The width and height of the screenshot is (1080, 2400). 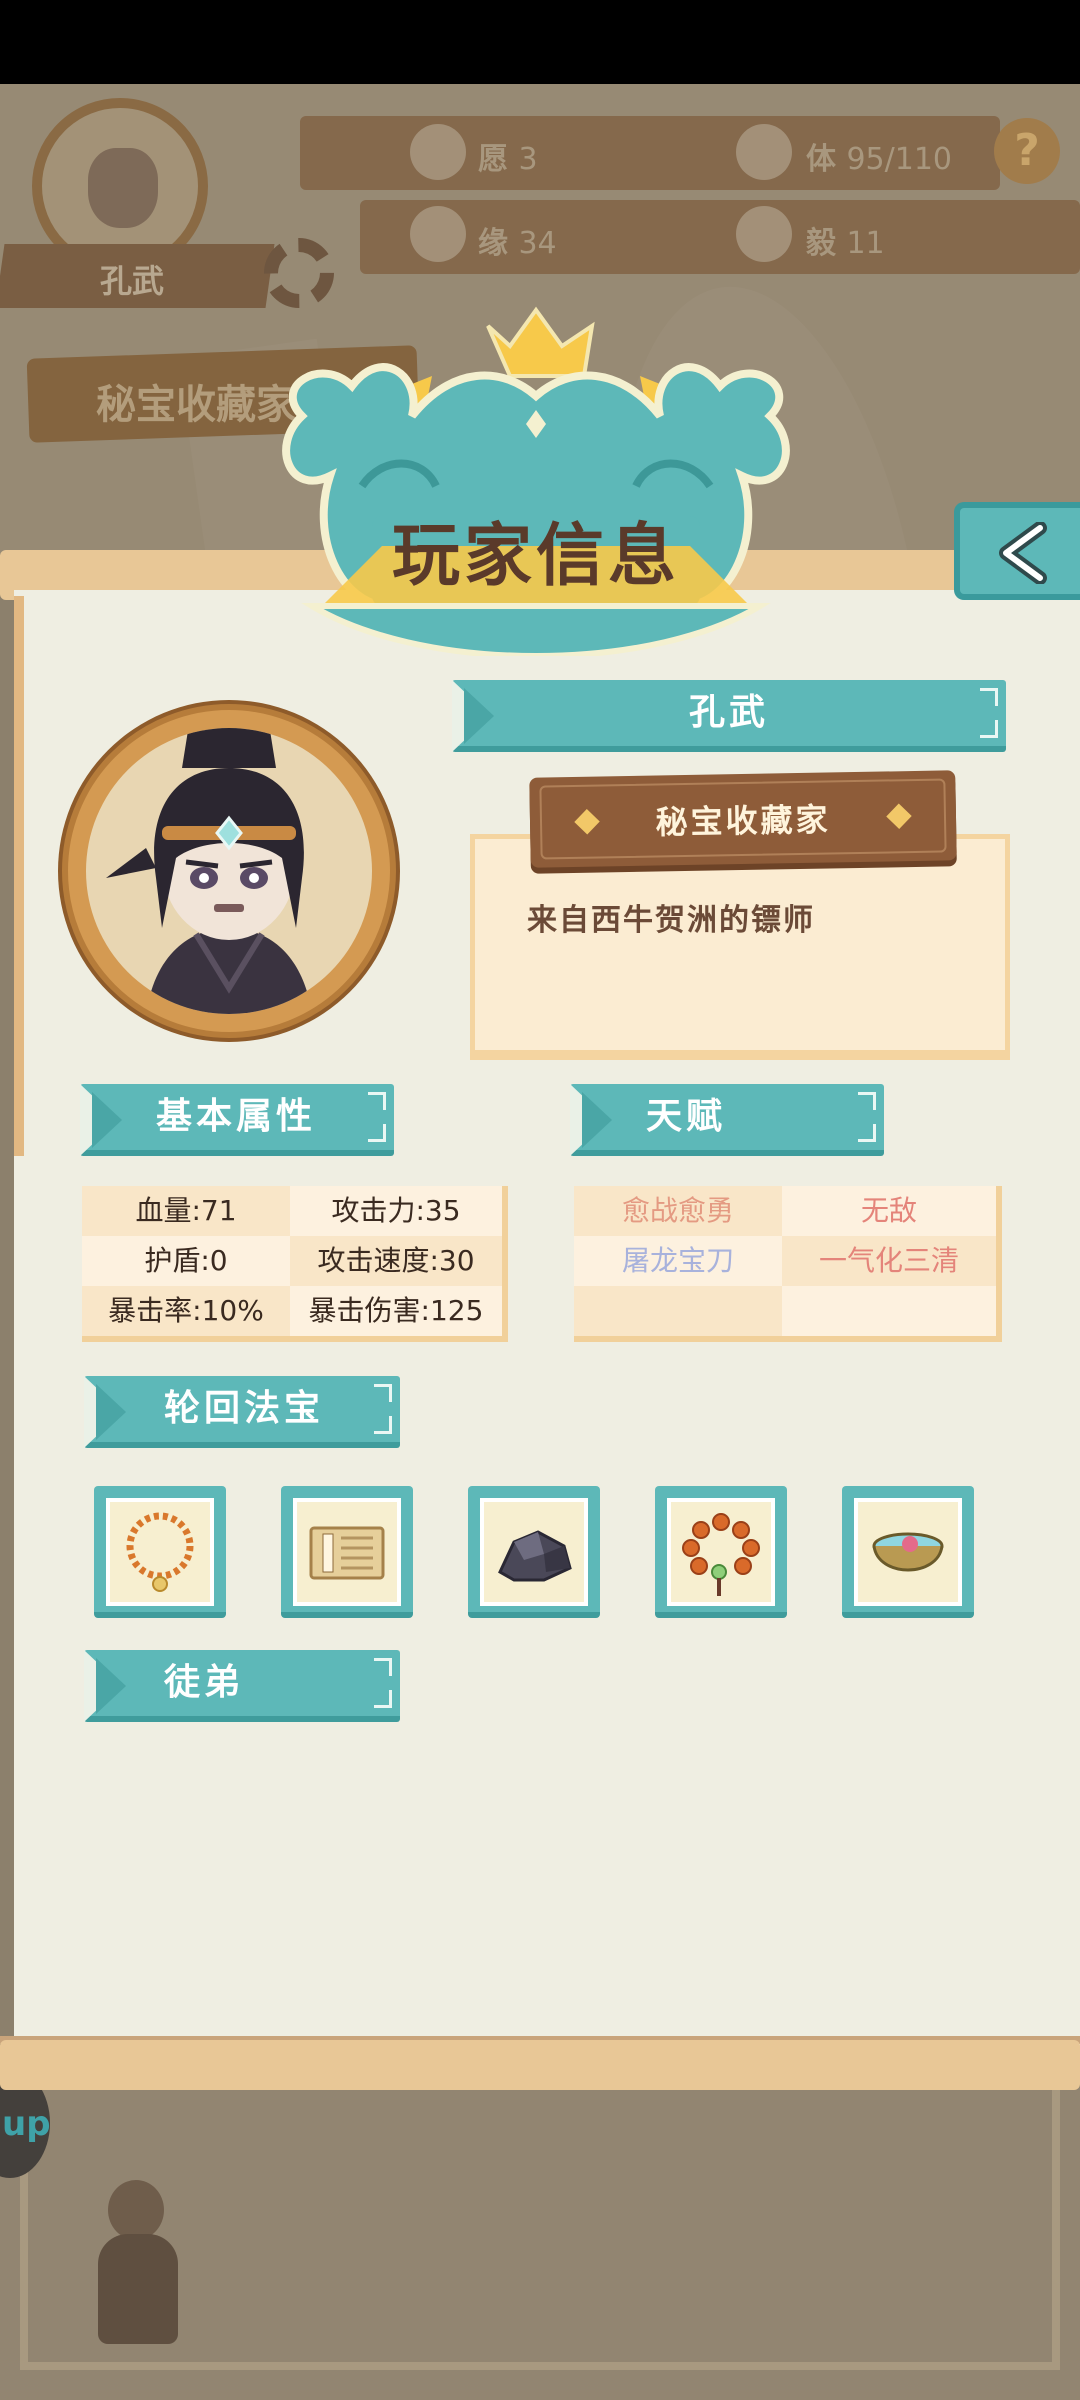 I want to click on stamina-icon, so click(x=764, y=152).